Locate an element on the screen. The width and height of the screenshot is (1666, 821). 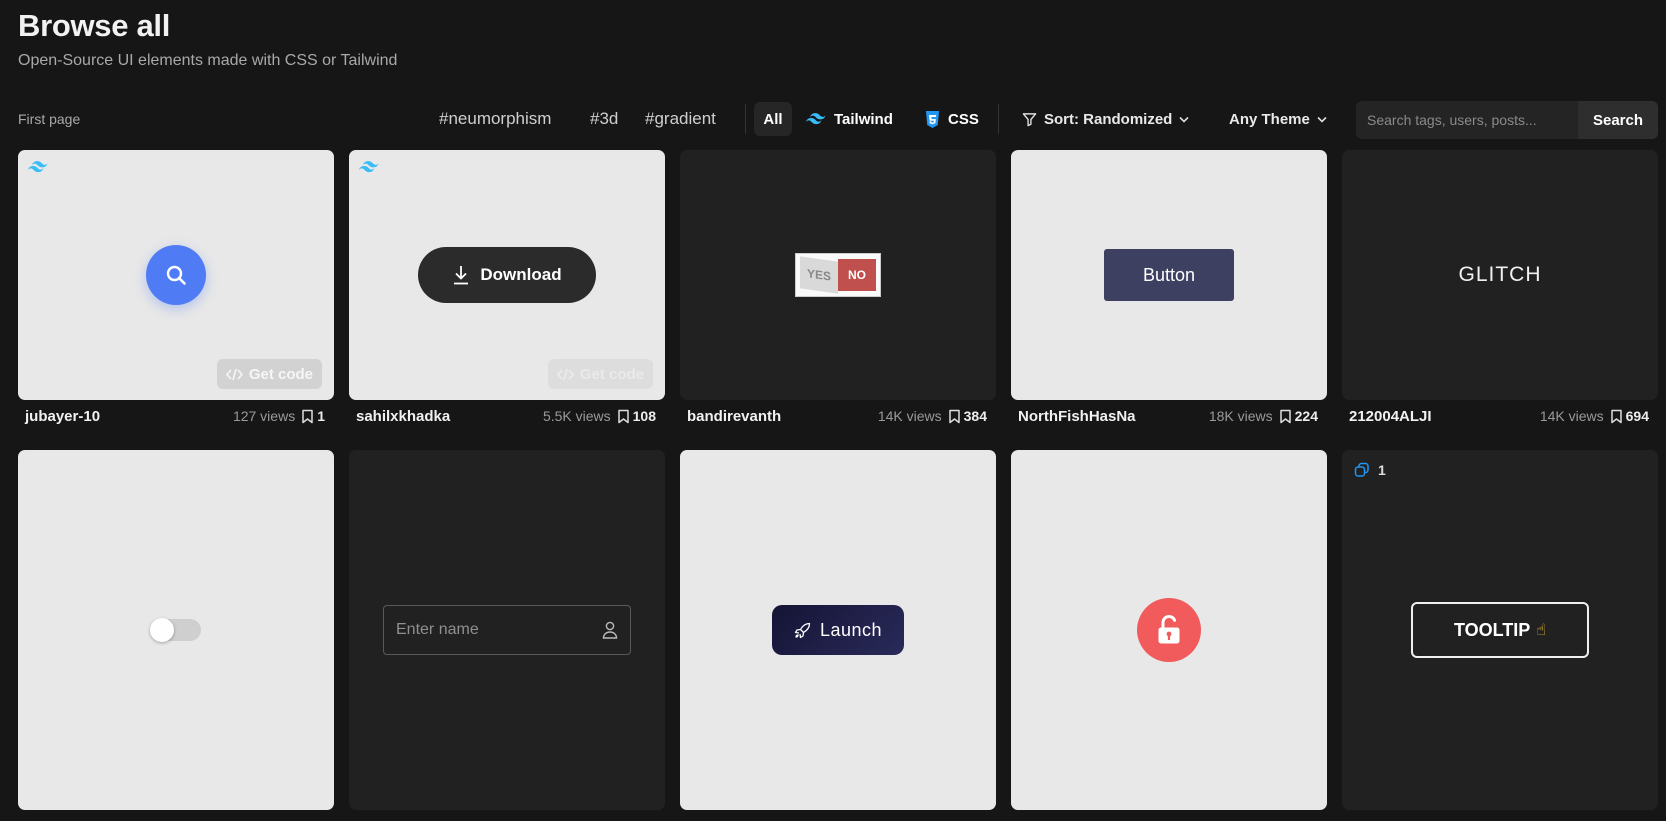
unlock-icon is located at coordinates (1169, 629).